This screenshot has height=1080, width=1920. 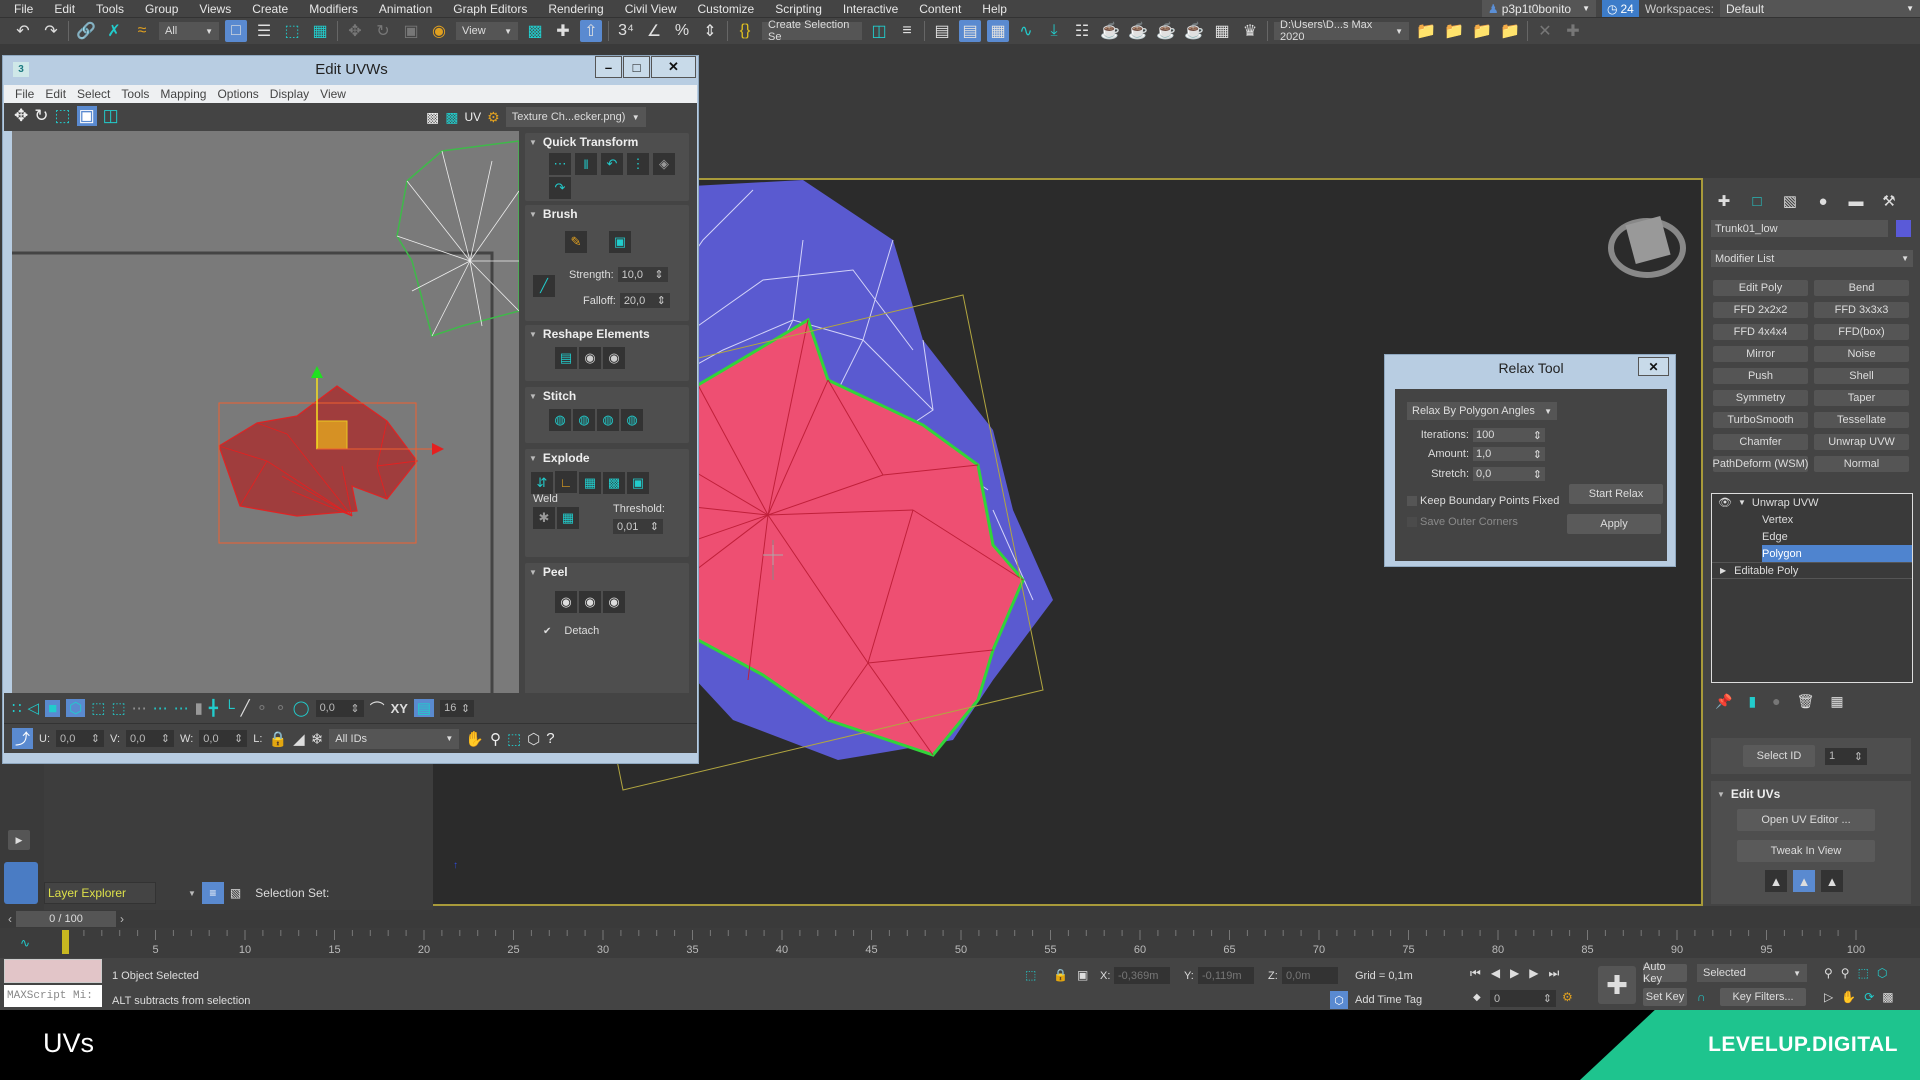 What do you see at coordinates (1752, 701) in the screenshot?
I see `show-end-result-icon: ▮` at bounding box center [1752, 701].